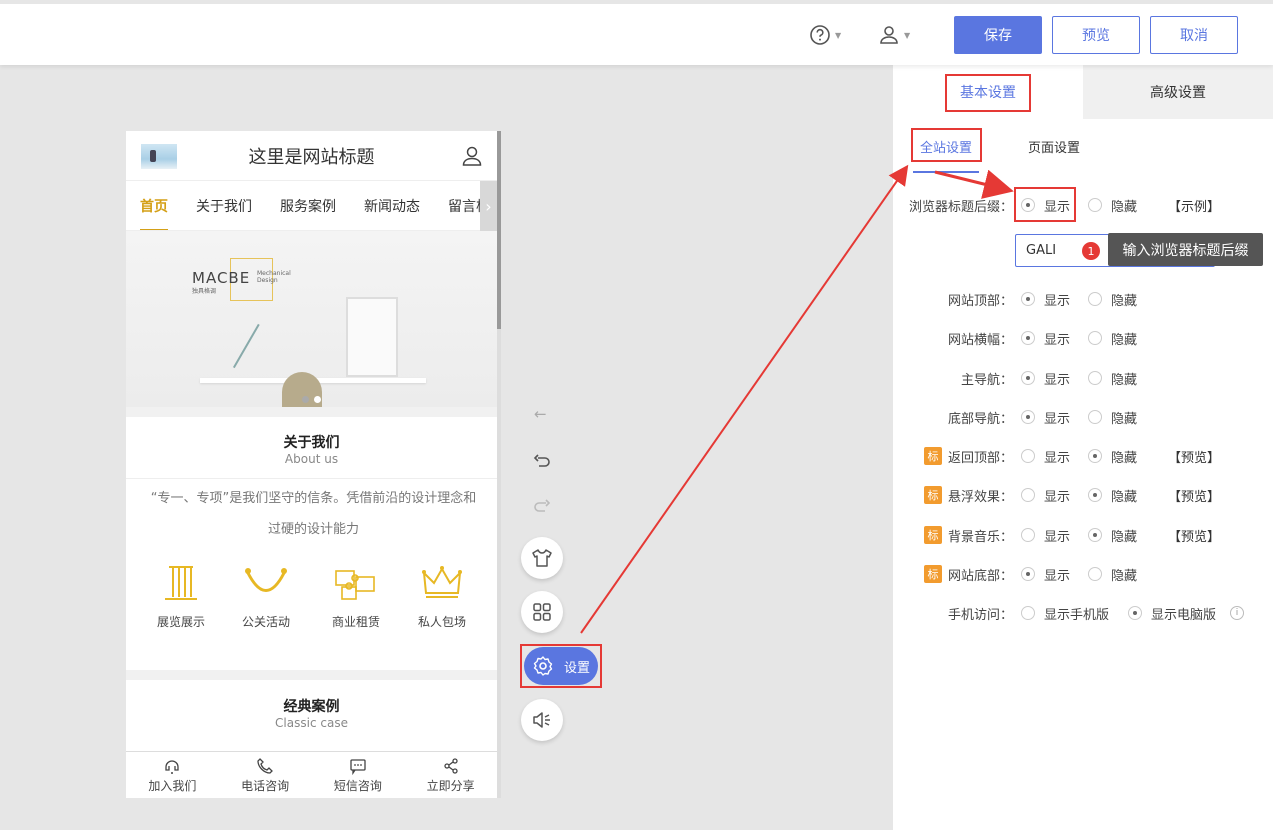 The image size is (1273, 830). What do you see at coordinates (1054, 146) in the screenshot?
I see `subtab-page-settings: 页面设置` at bounding box center [1054, 146].